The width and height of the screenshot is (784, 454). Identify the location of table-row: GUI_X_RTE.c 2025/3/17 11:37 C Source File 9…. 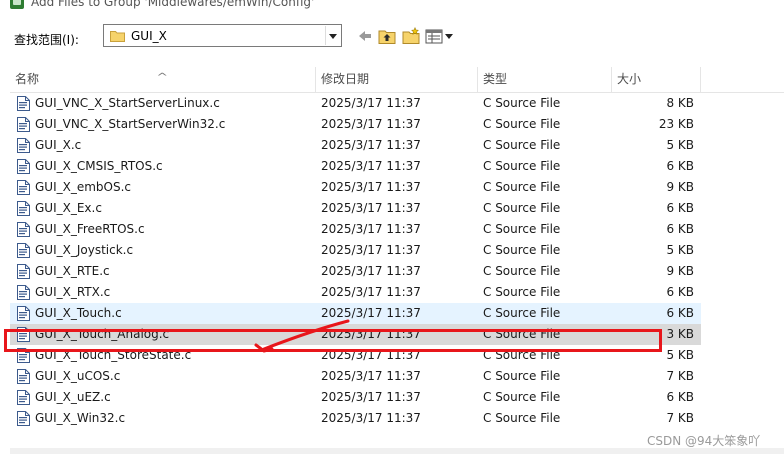
(355, 271).